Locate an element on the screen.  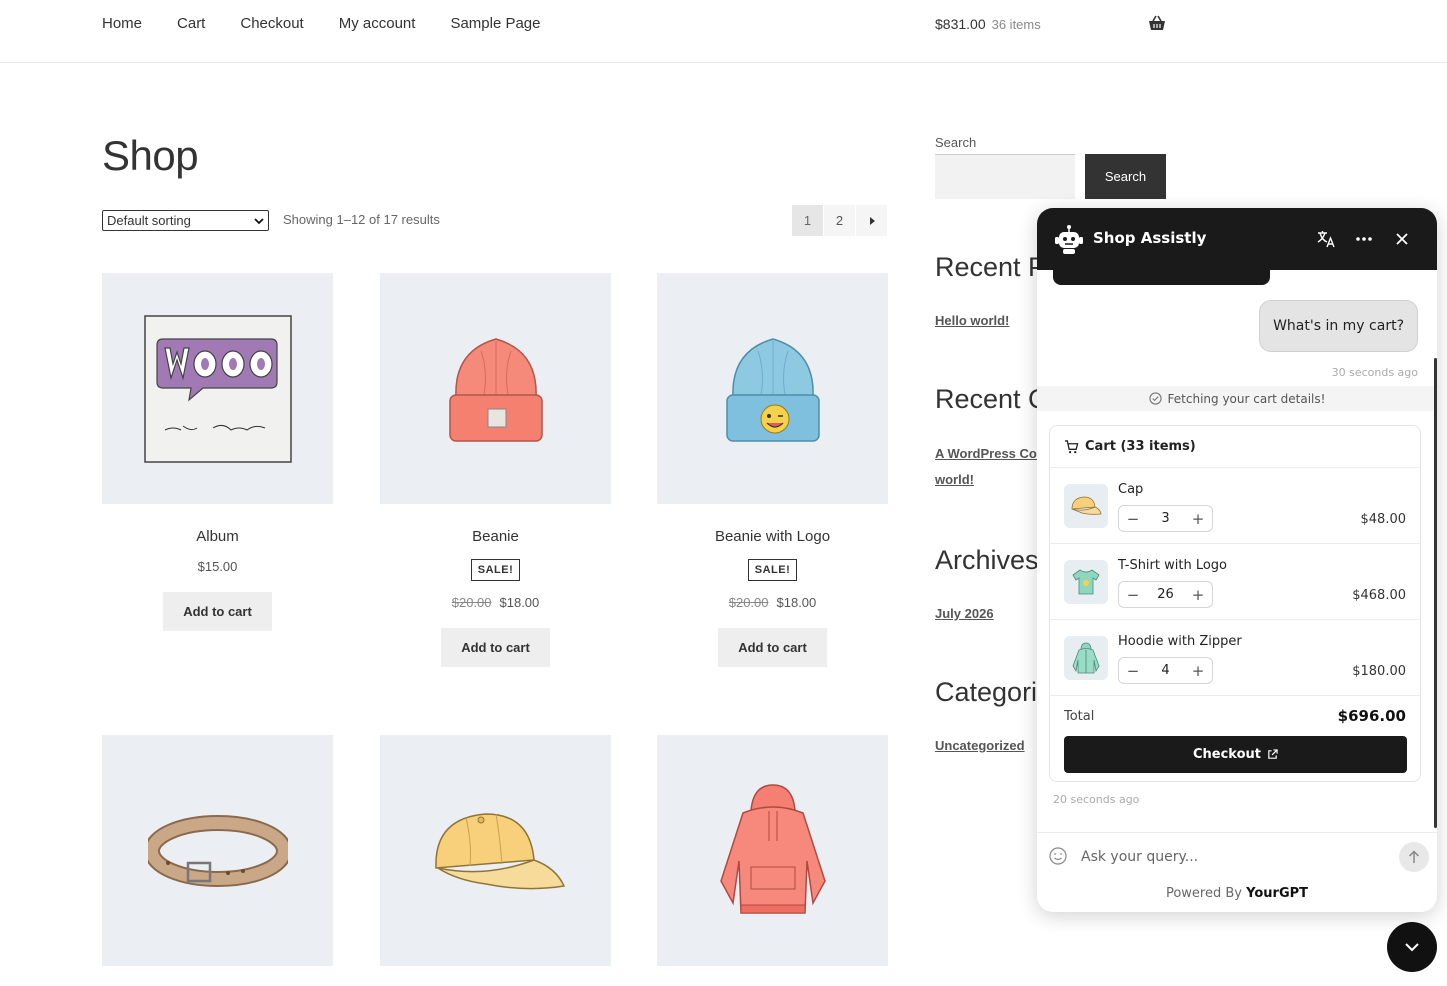
product-image-beanie is located at coordinates (495, 388).